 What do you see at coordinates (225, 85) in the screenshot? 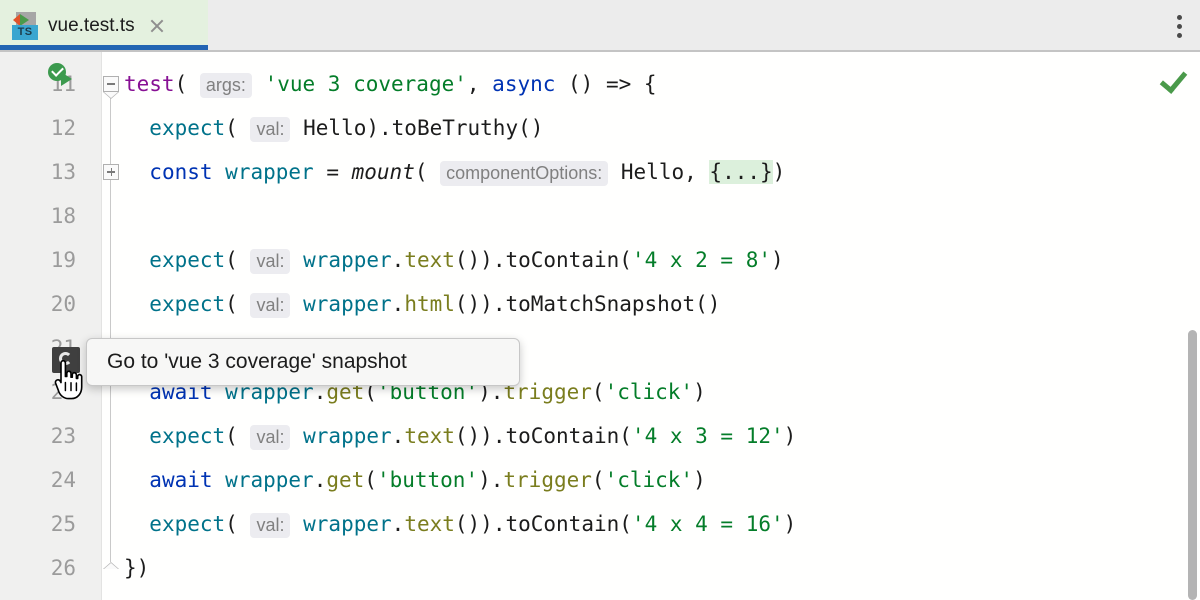
I see `code-token: args:` at bounding box center [225, 85].